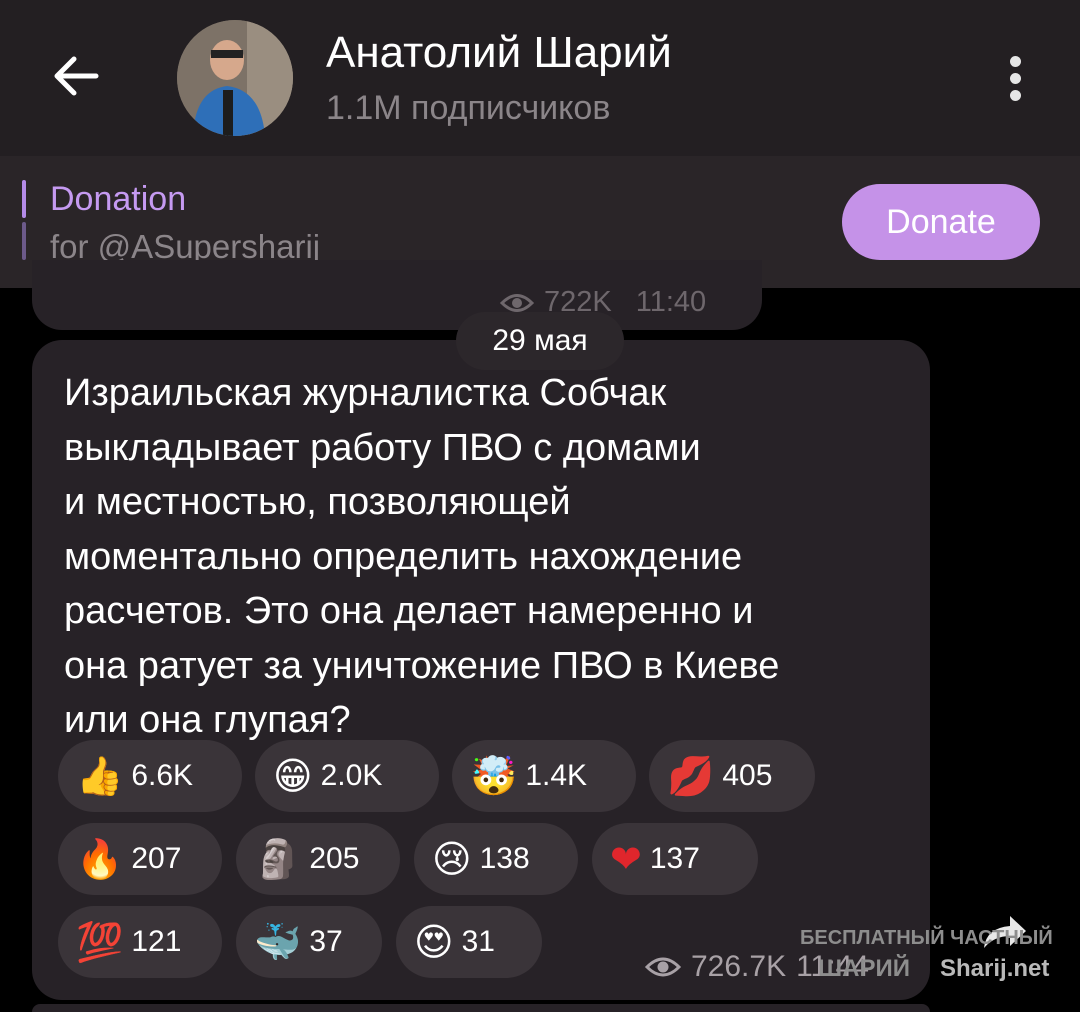 This screenshot has height=1012, width=1080. What do you see at coordinates (995, 968) in the screenshot?
I see `watermark-line: Sharij.net` at bounding box center [995, 968].